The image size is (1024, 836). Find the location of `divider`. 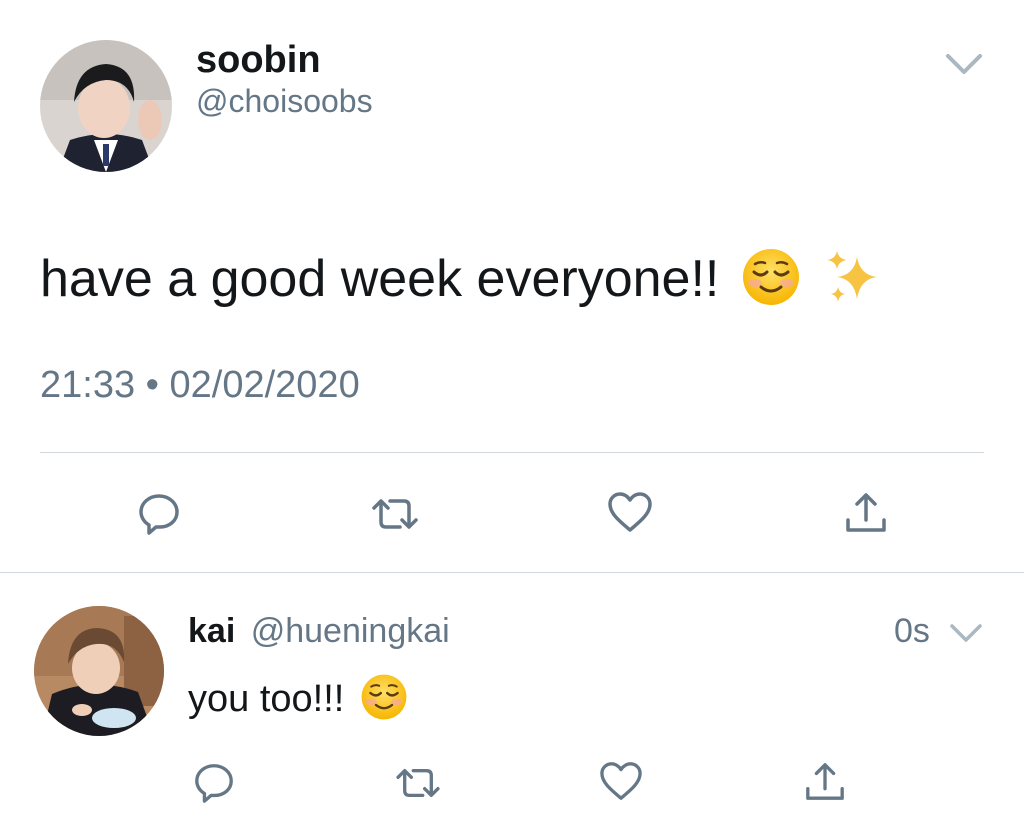

divider is located at coordinates (512, 452).